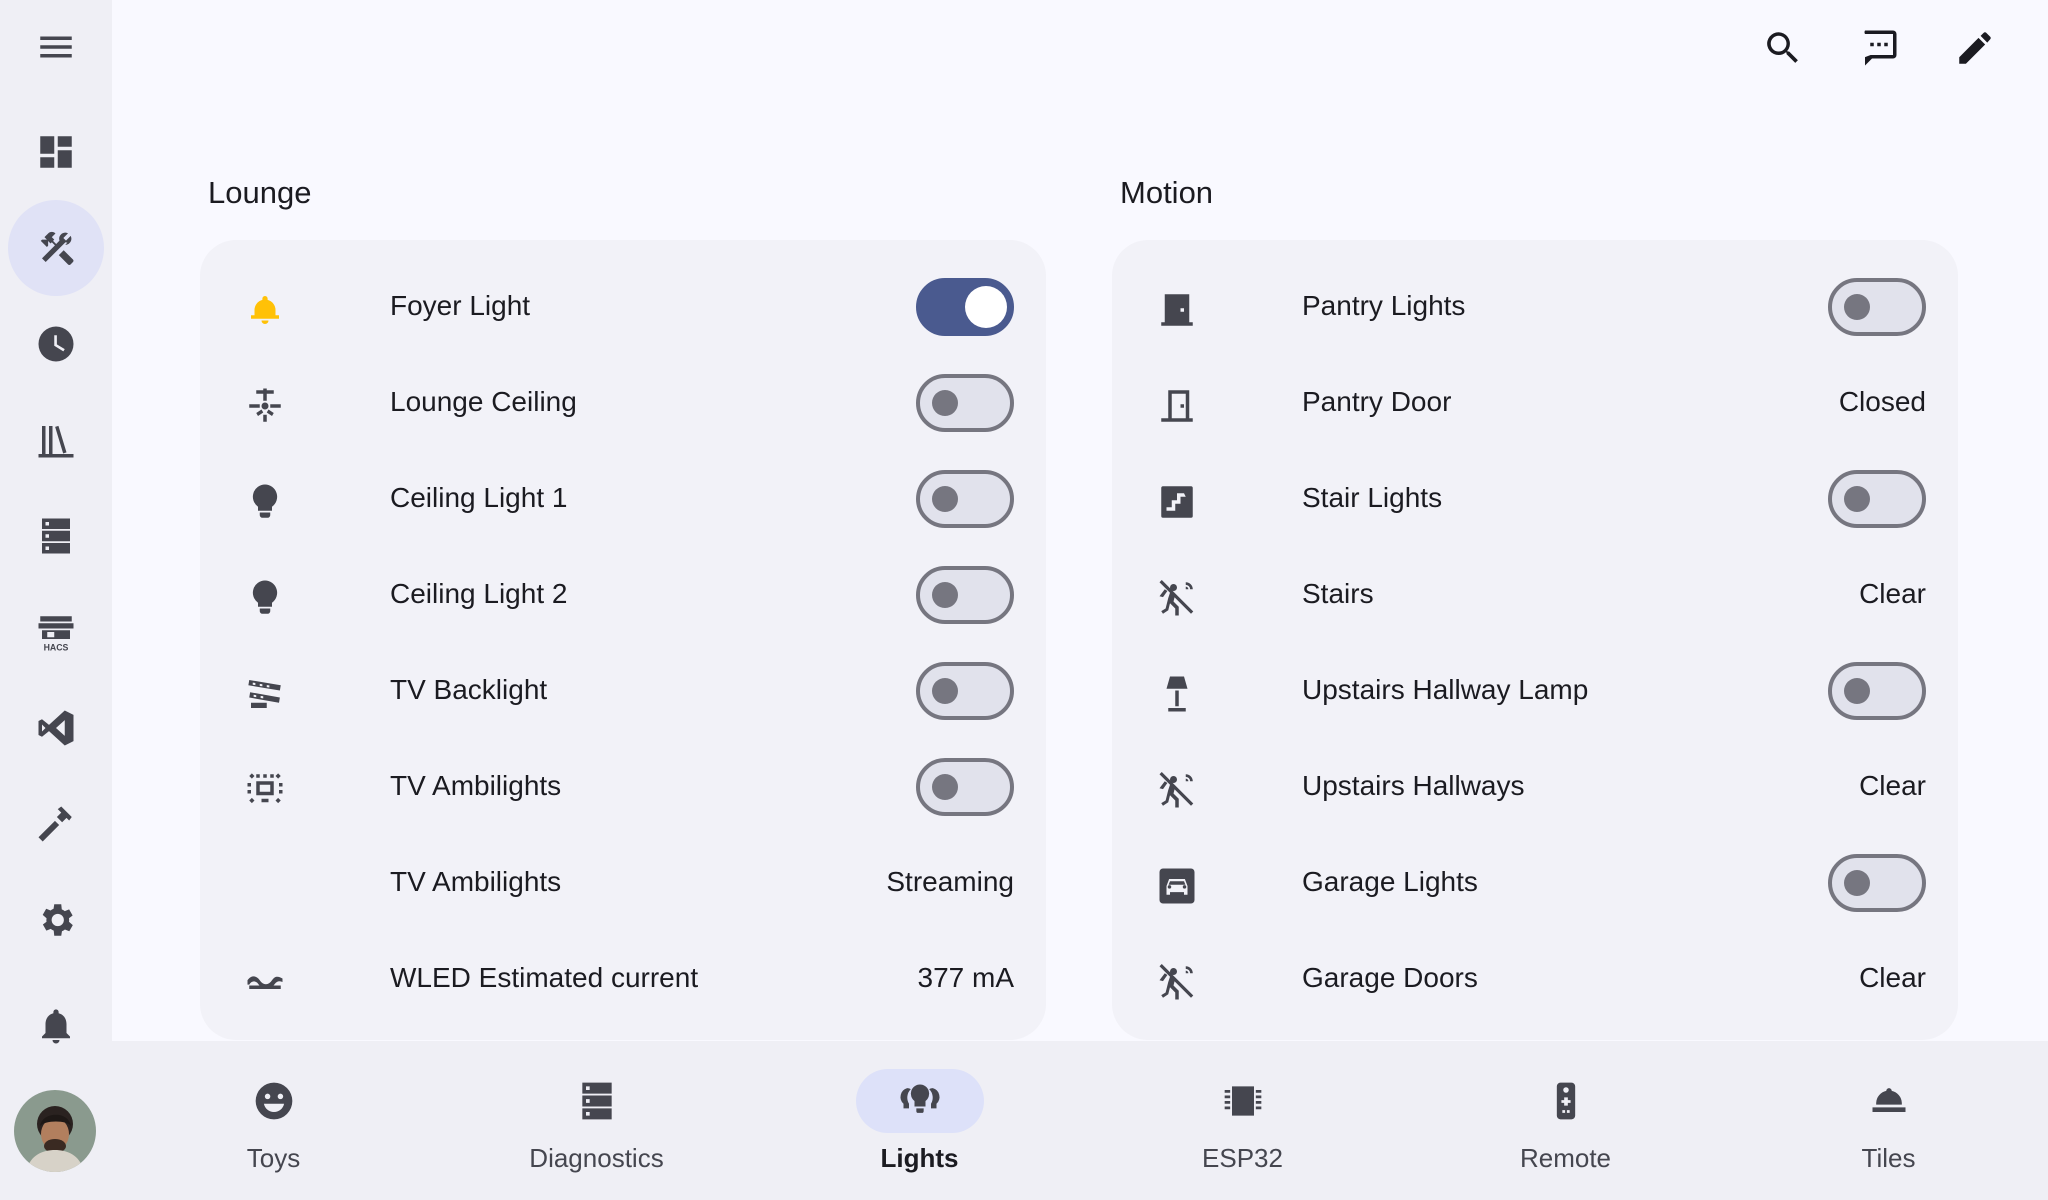  I want to click on foyer-light-toggle, so click(965, 307).